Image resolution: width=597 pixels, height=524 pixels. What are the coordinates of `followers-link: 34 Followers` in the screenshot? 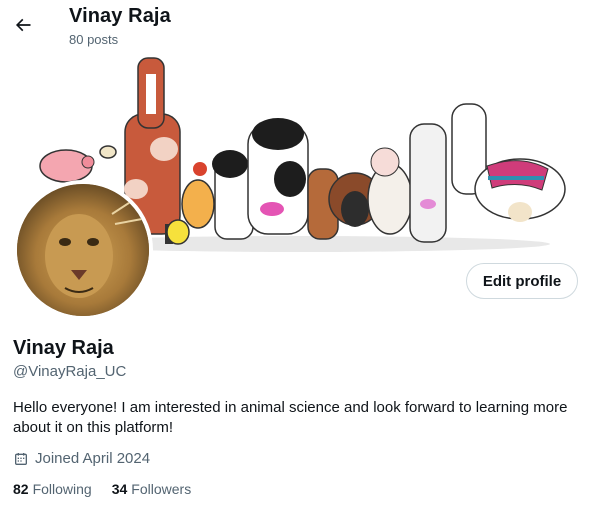 It's located at (151, 489).